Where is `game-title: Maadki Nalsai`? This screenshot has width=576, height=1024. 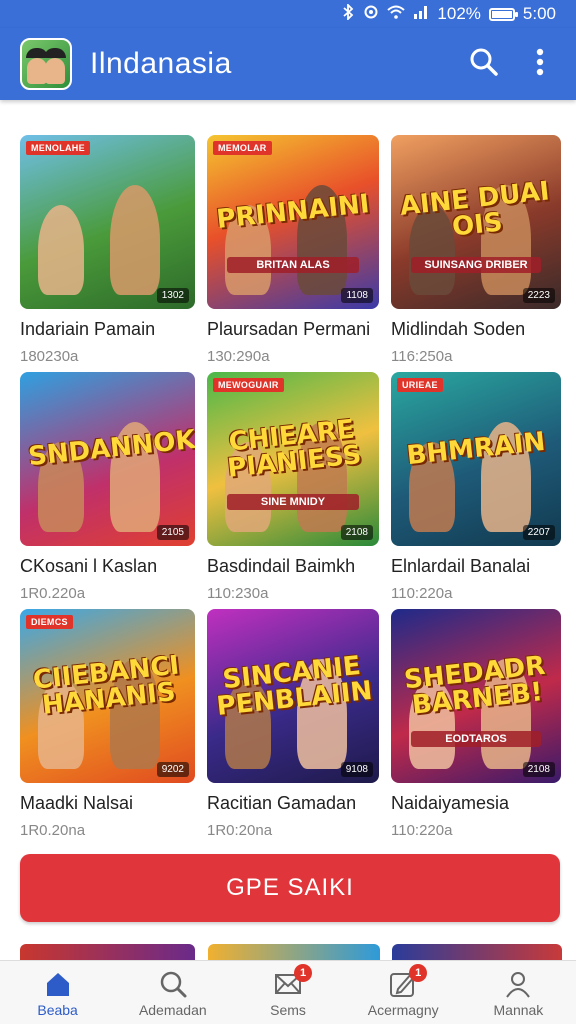 game-title: Maadki Nalsai is located at coordinates (107, 803).